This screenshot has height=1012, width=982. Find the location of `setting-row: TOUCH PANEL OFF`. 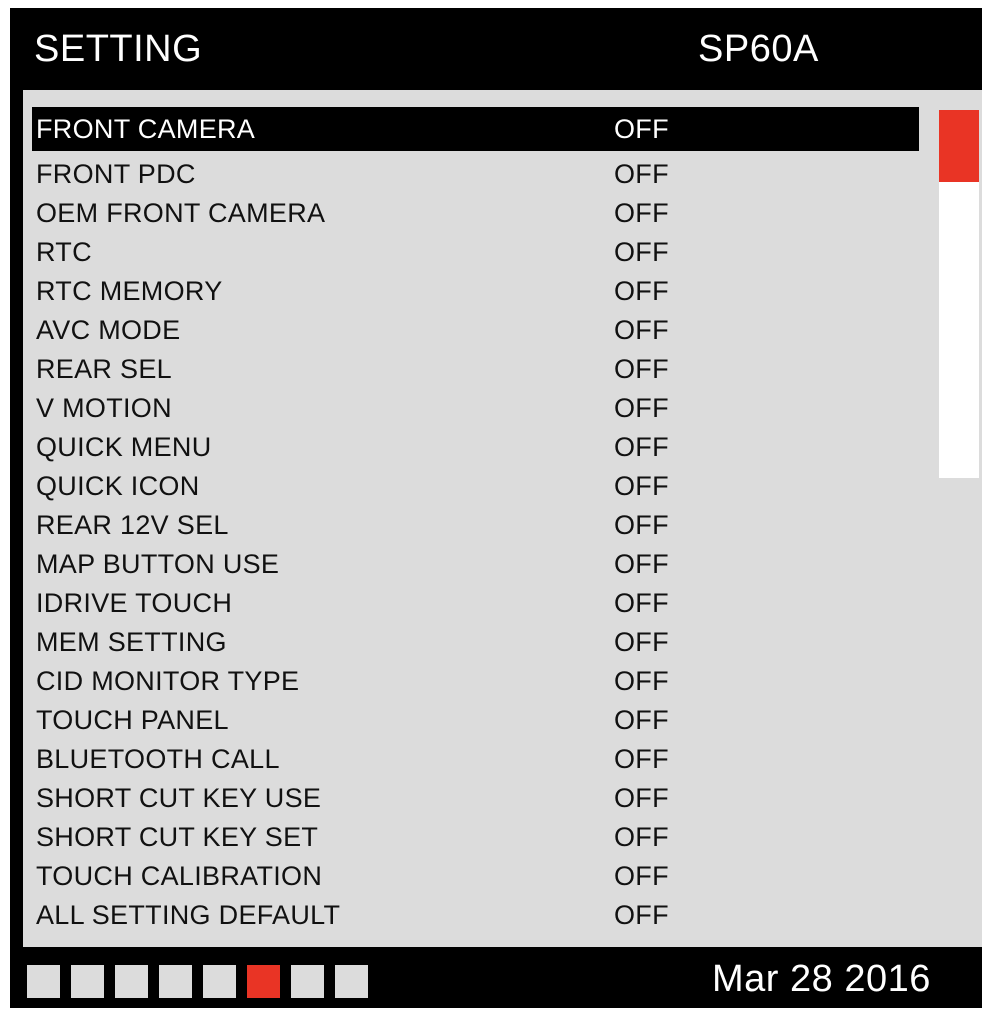

setting-row: TOUCH PANEL OFF is located at coordinates (475, 720).